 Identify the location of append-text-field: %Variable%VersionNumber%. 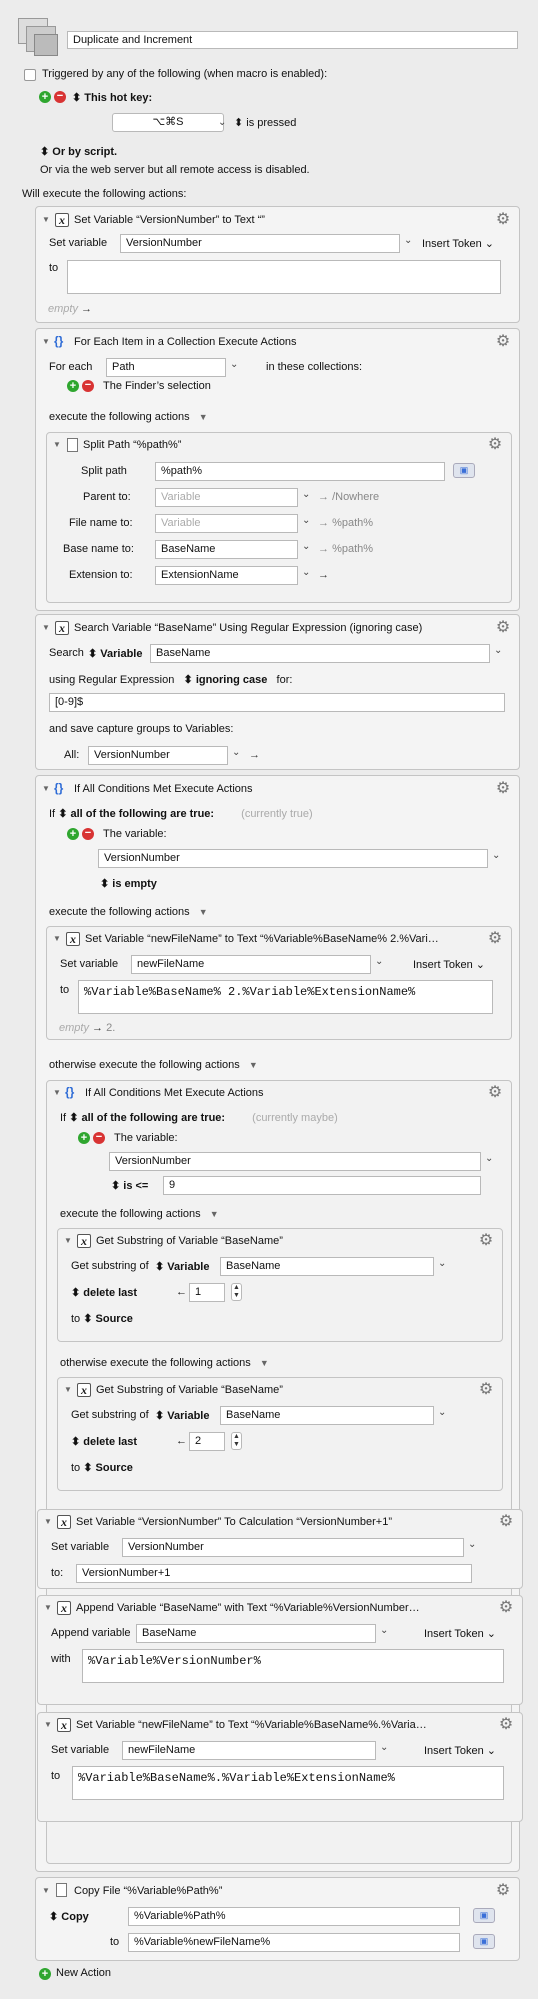
(293, 1666).